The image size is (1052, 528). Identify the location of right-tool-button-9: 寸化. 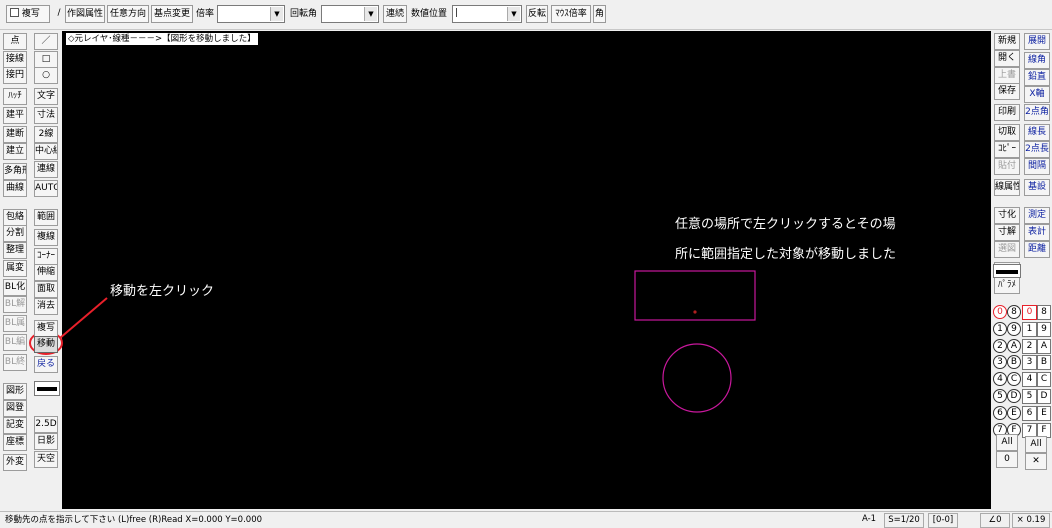
(1007, 215).